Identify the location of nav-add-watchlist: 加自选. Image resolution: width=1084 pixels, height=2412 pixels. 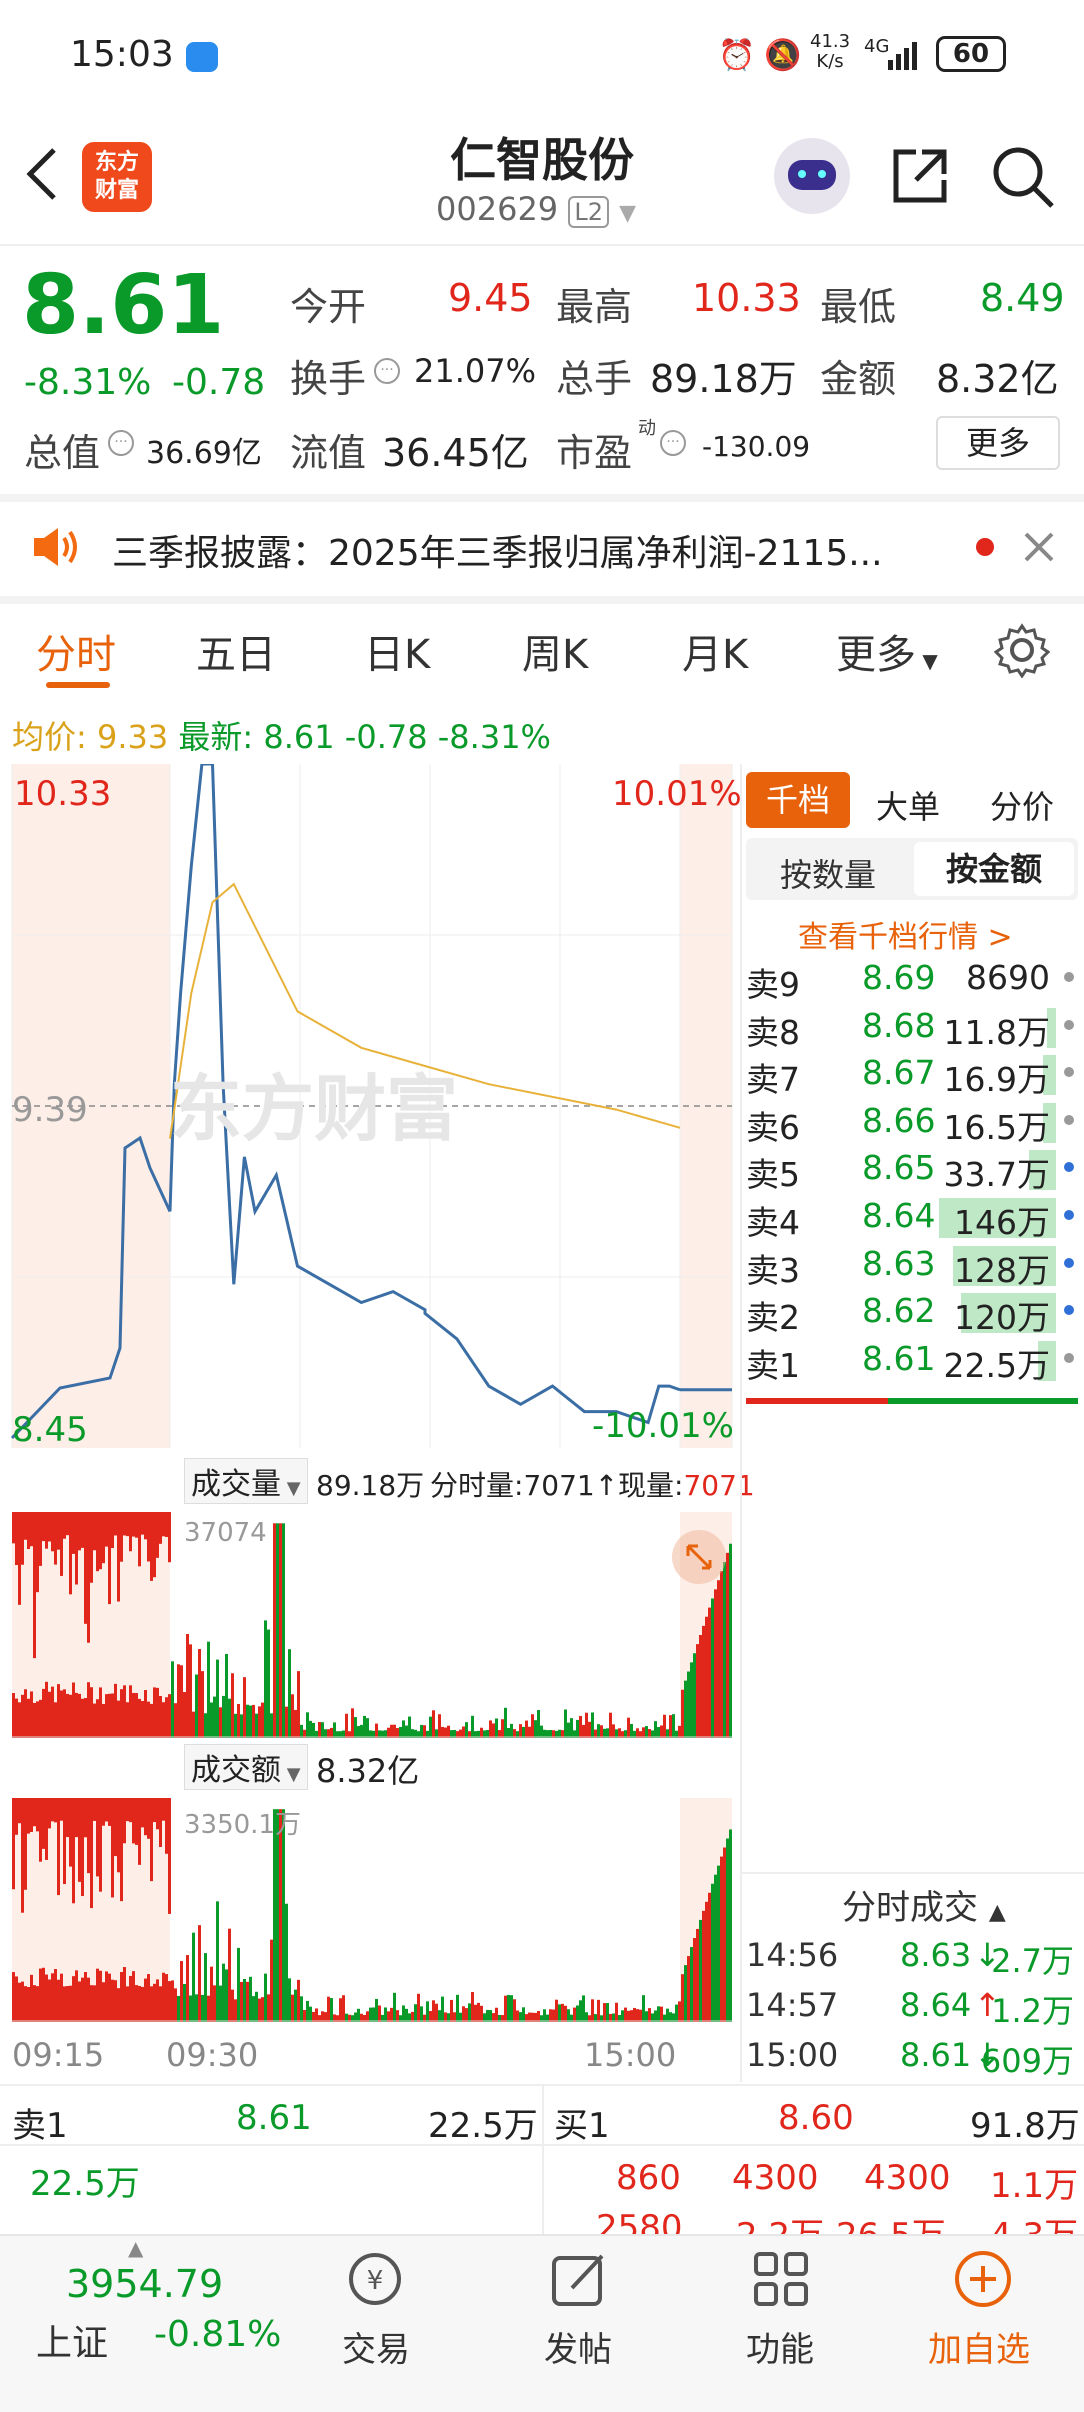
(979, 2346).